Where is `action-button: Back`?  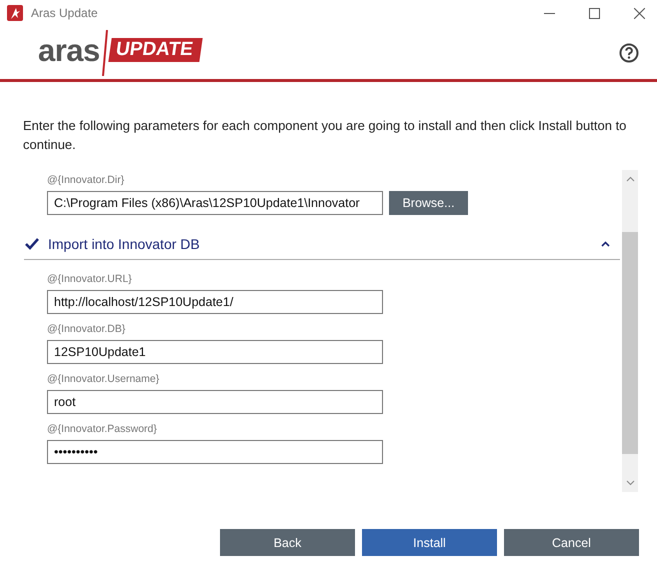
action-button: Back is located at coordinates (287, 542).